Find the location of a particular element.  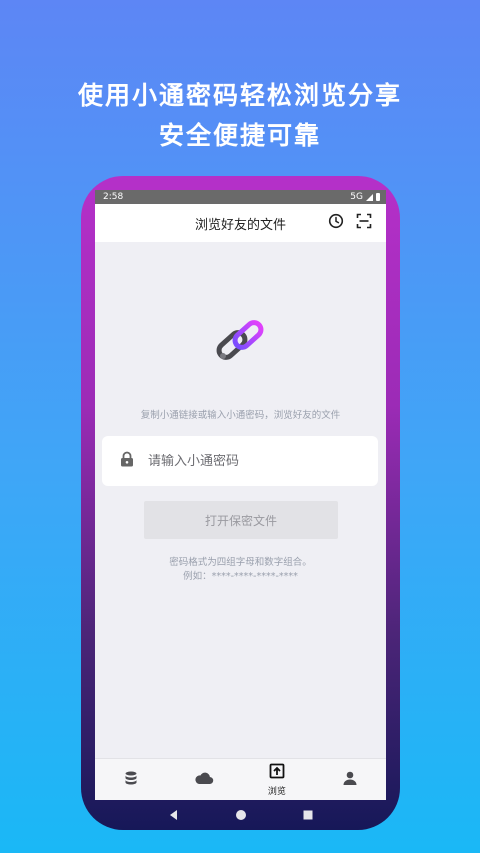

scan-icon is located at coordinates (364, 223).